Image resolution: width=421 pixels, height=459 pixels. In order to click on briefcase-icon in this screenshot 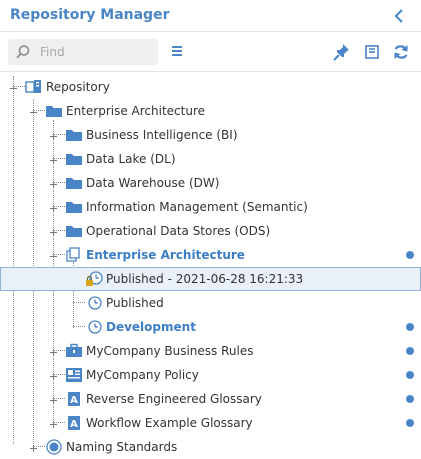, I will do `click(74, 351)`.